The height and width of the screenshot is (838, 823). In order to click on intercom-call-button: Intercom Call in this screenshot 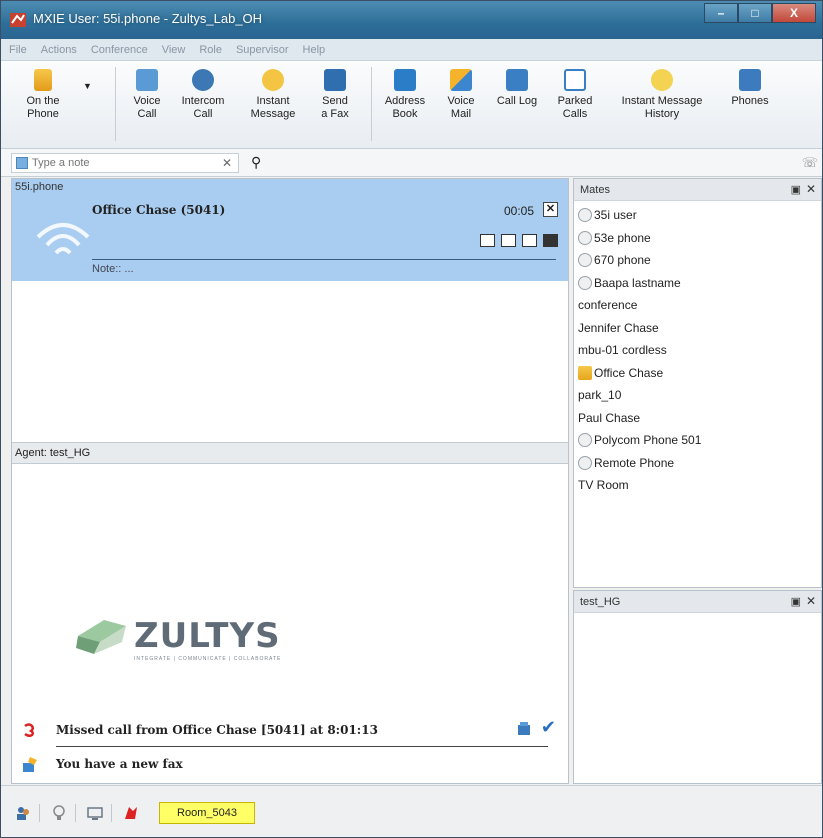, I will do `click(203, 95)`.